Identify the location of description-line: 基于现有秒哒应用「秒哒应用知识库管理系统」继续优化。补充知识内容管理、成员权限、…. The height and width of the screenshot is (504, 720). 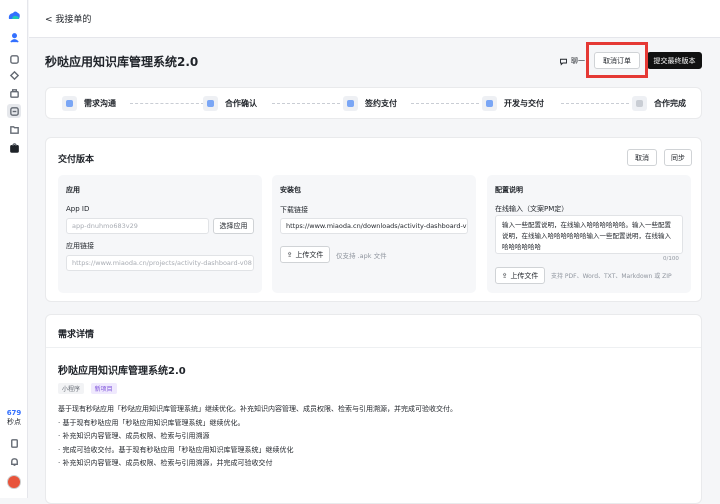
(257, 409).